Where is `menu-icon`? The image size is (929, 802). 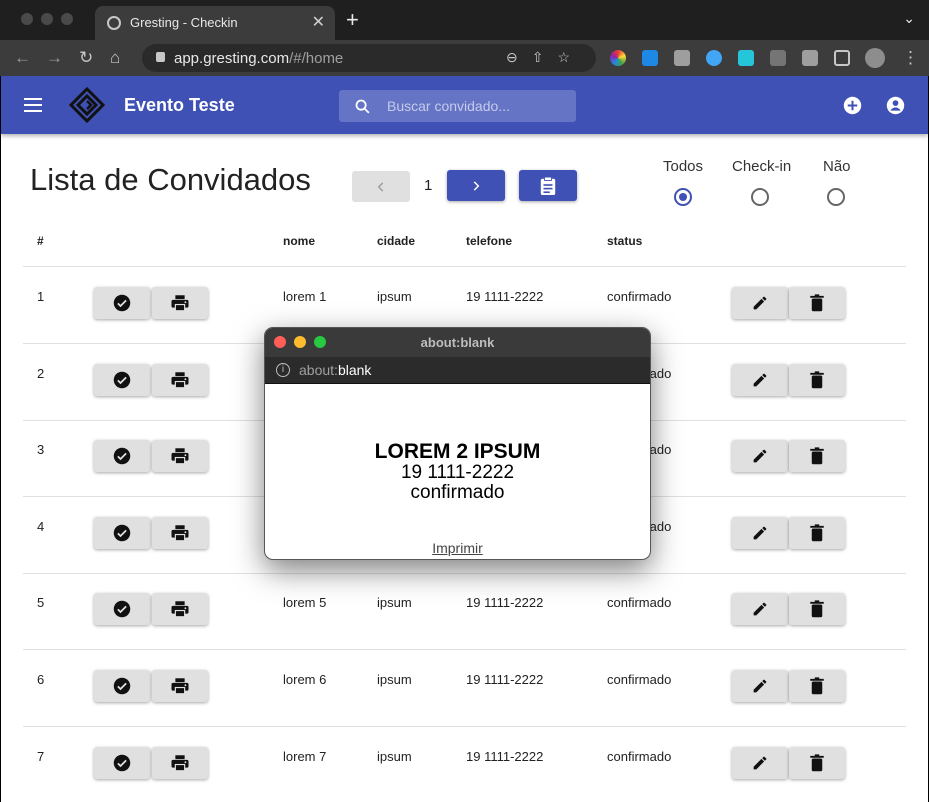 menu-icon is located at coordinates (33, 105).